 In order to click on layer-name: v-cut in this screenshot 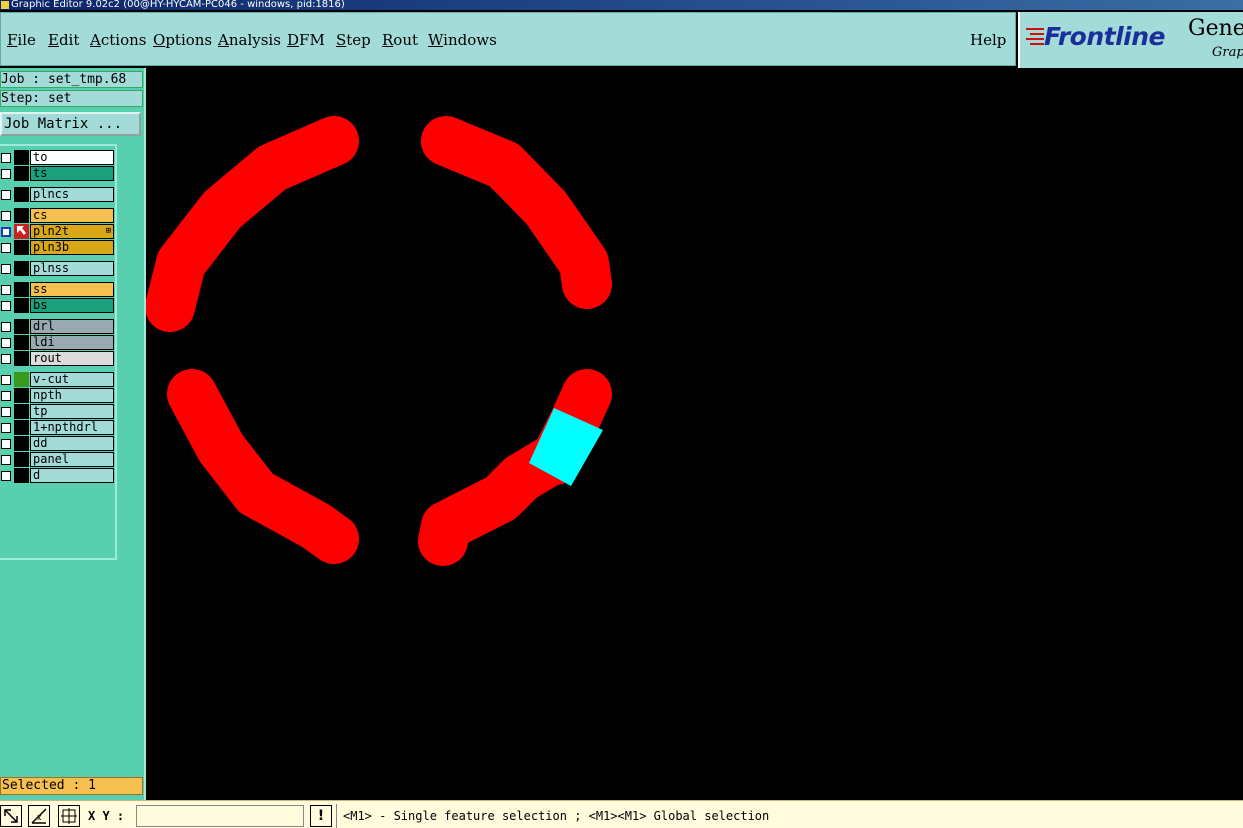, I will do `click(72, 379)`.